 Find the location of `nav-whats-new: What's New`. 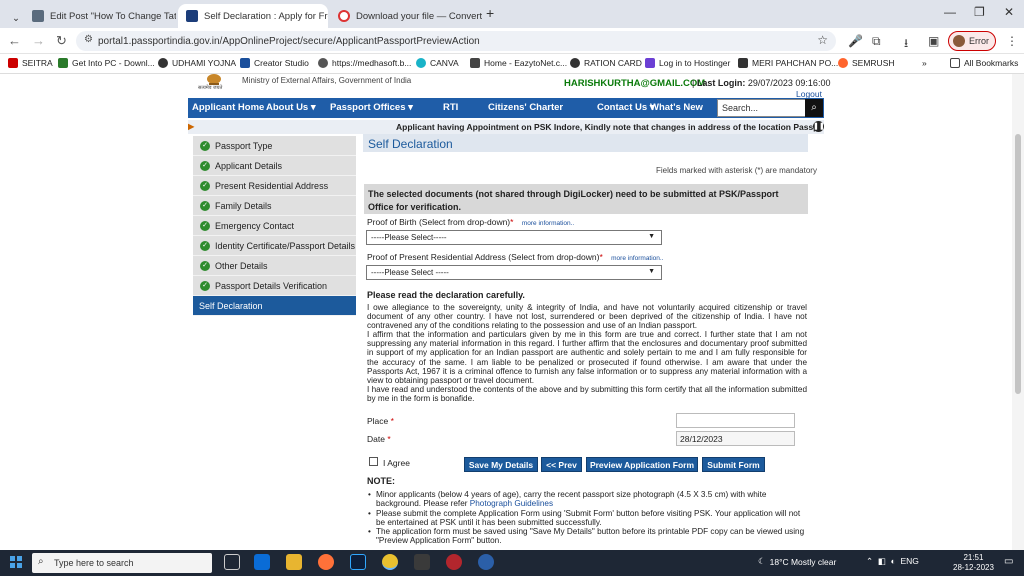

nav-whats-new: What's New is located at coordinates (676, 107).